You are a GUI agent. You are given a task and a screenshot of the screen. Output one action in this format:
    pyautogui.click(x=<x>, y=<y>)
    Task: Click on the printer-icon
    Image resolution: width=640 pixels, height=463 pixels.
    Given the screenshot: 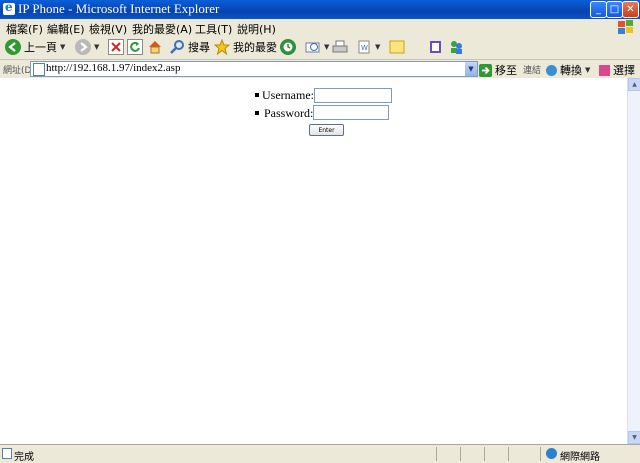 What is the action you would take?
    pyautogui.click(x=340, y=47)
    